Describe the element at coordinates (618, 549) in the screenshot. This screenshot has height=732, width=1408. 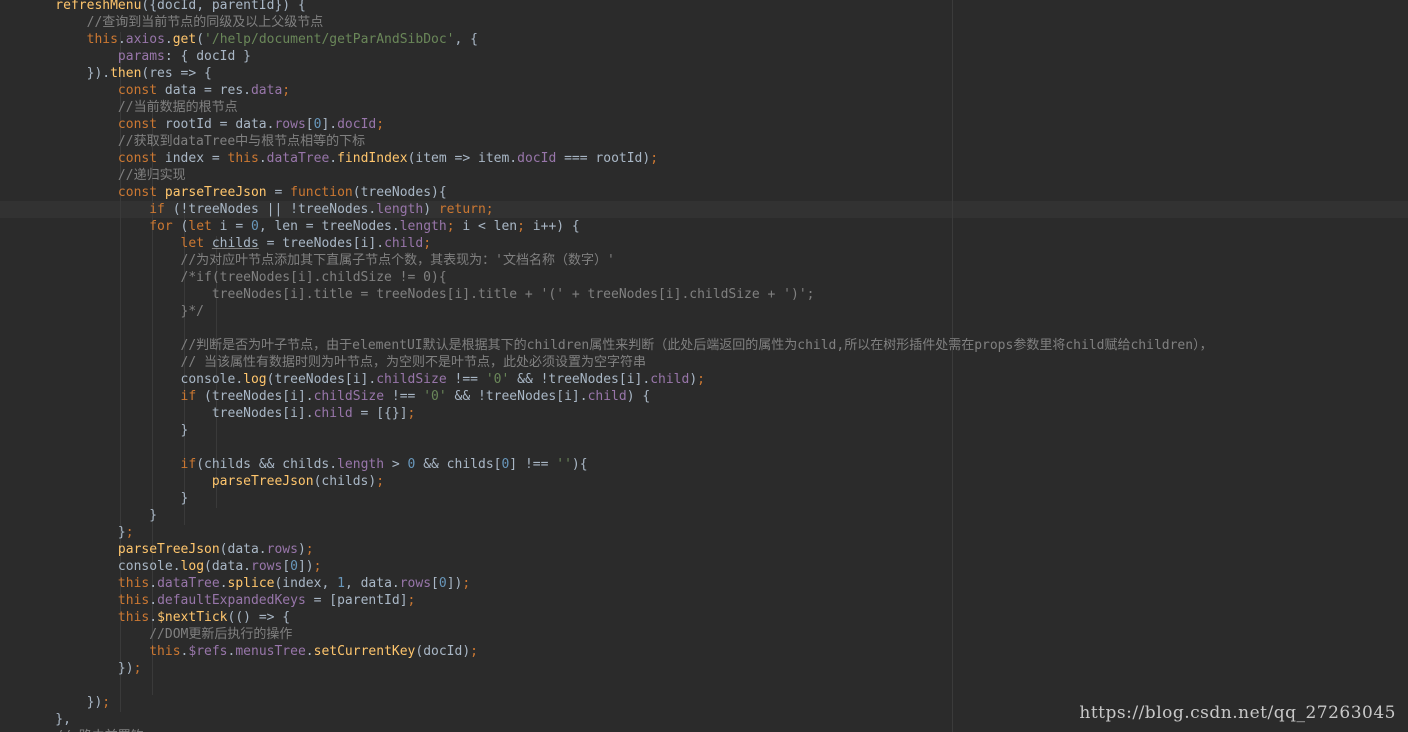
I see `code-line: parseTreeJson(data.rows);` at that location.